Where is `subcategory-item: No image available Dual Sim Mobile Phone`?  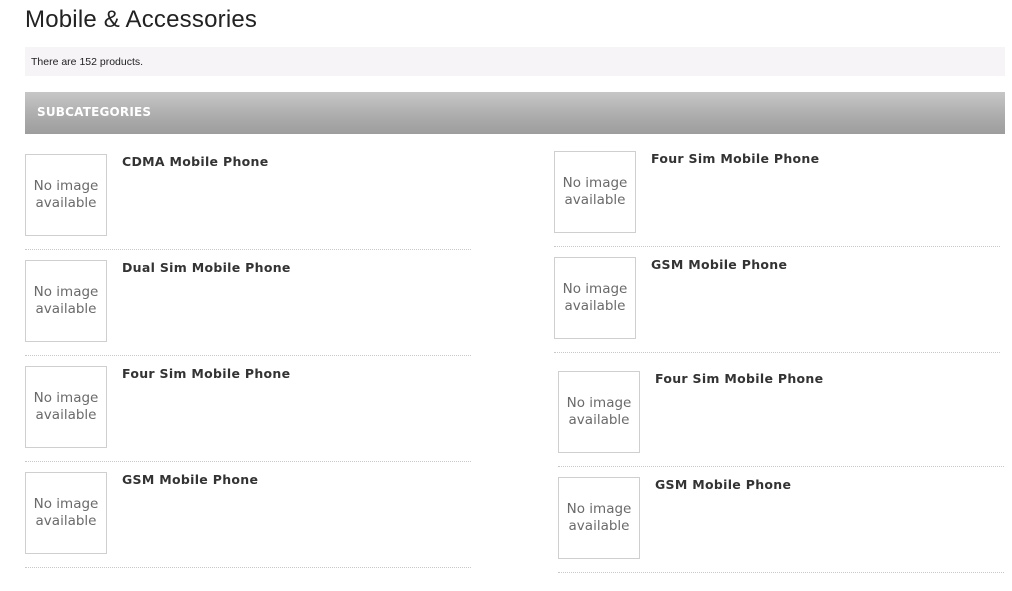
subcategory-item: No image available Dual Sim Mobile Phone is located at coordinates (248, 308).